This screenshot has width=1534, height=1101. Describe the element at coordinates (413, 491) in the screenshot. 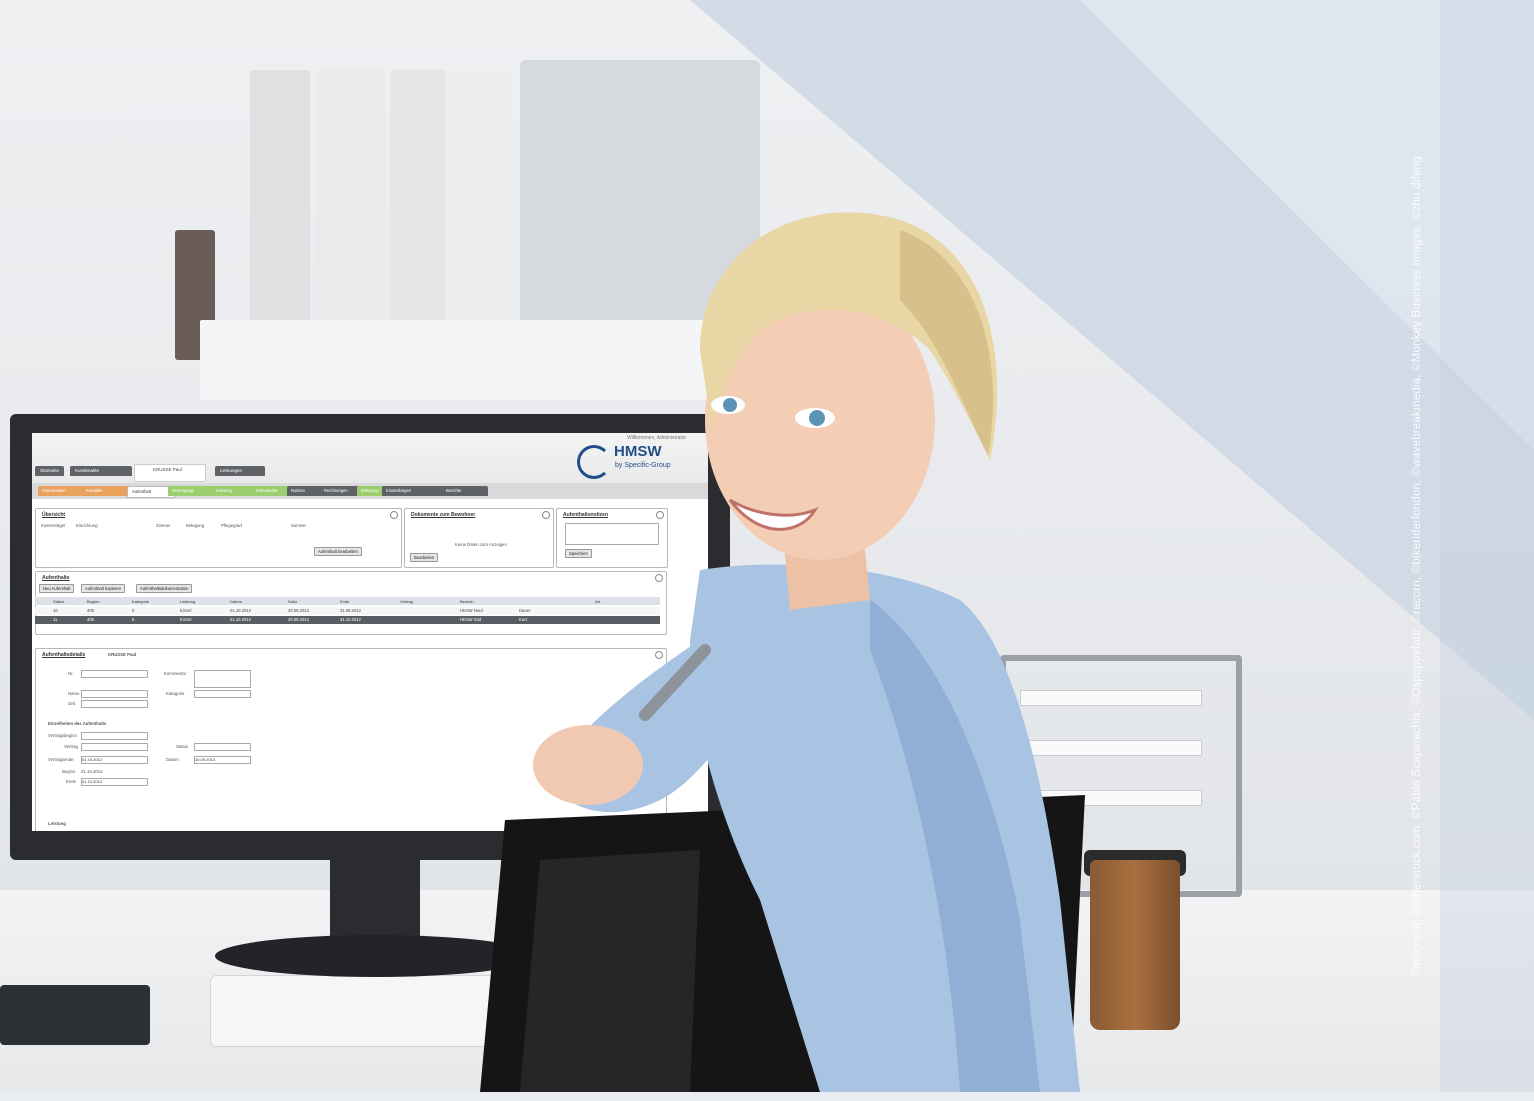

I see `nav-tab: Einstellungen` at that location.